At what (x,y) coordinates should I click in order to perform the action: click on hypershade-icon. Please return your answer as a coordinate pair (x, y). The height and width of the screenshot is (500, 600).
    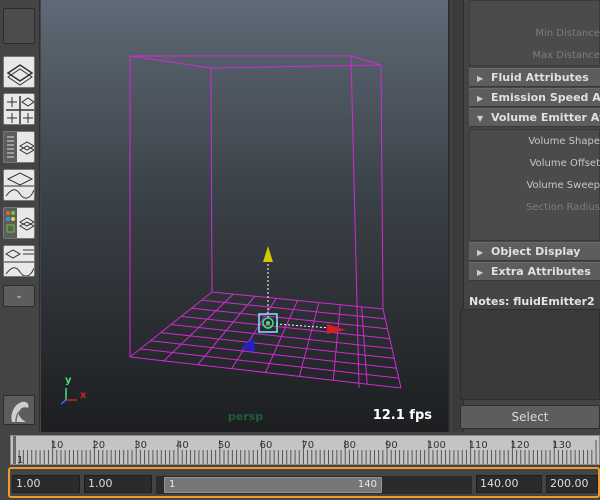
    Looking at the image, I should click on (19, 223).